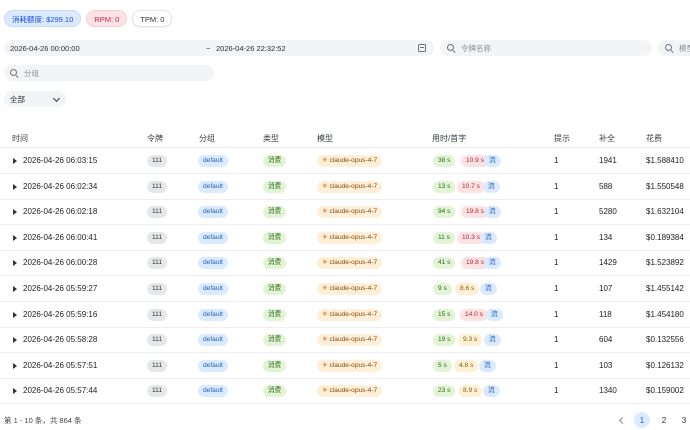 The image size is (690, 430). Describe the element at coordinates (642, 420) in the screenshot. I see `page-1-button: 1` at that location.